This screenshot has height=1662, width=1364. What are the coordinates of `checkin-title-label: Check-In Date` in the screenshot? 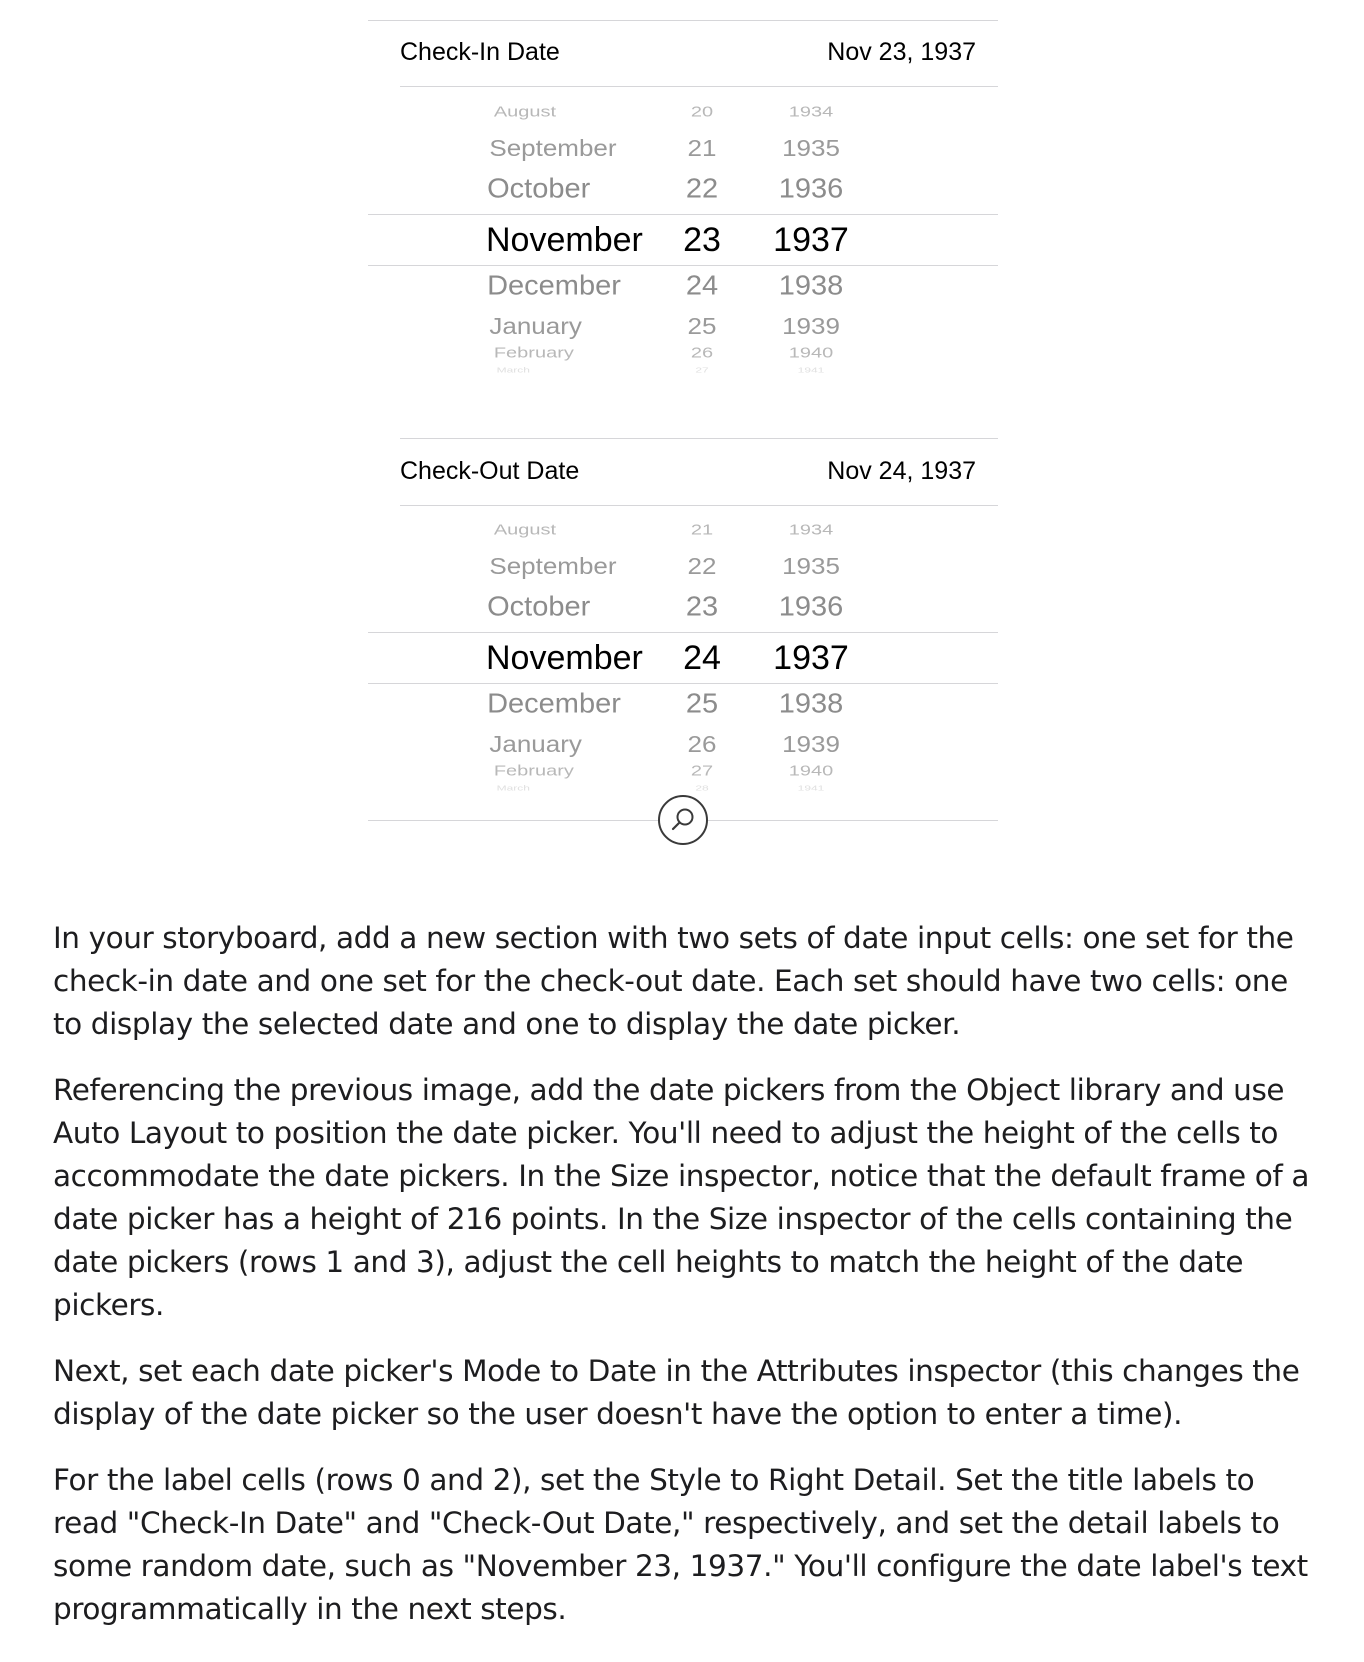 It's located at (480, 52).